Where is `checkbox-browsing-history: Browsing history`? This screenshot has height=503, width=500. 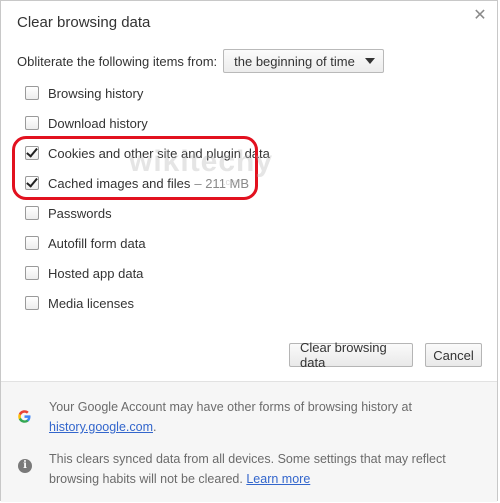 checkbox-browsing-history: Browsing history is located at coordinates (84, 93).